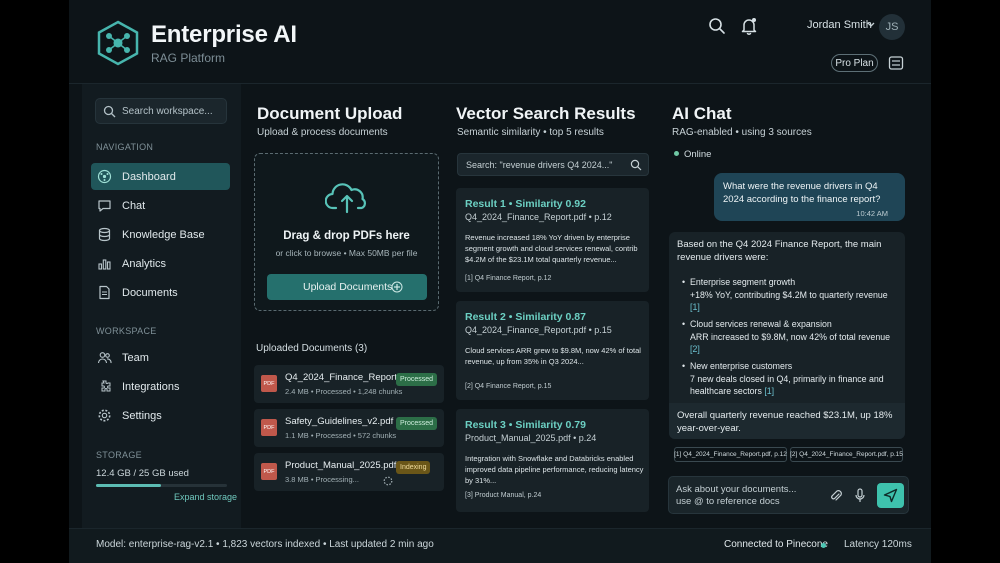 The width and height of the screenshot is (1000, 563). I want to click on source-chip: [1] Q4_2024_Finance_Report.pdf, p.12, so click(730, 454).